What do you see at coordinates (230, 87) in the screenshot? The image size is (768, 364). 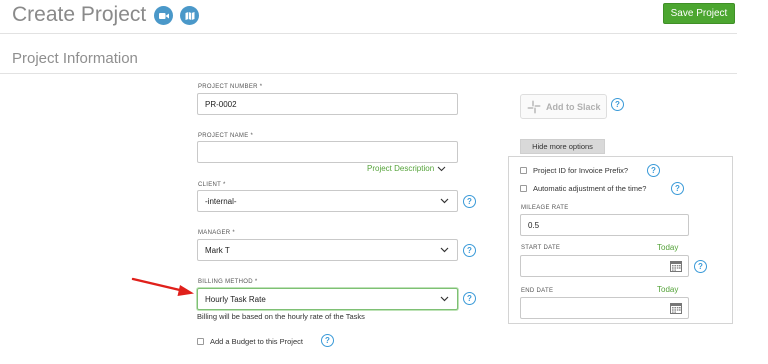 I see `project-number-label: PROJECT NUMBER *` at bounding box center [230, 87].